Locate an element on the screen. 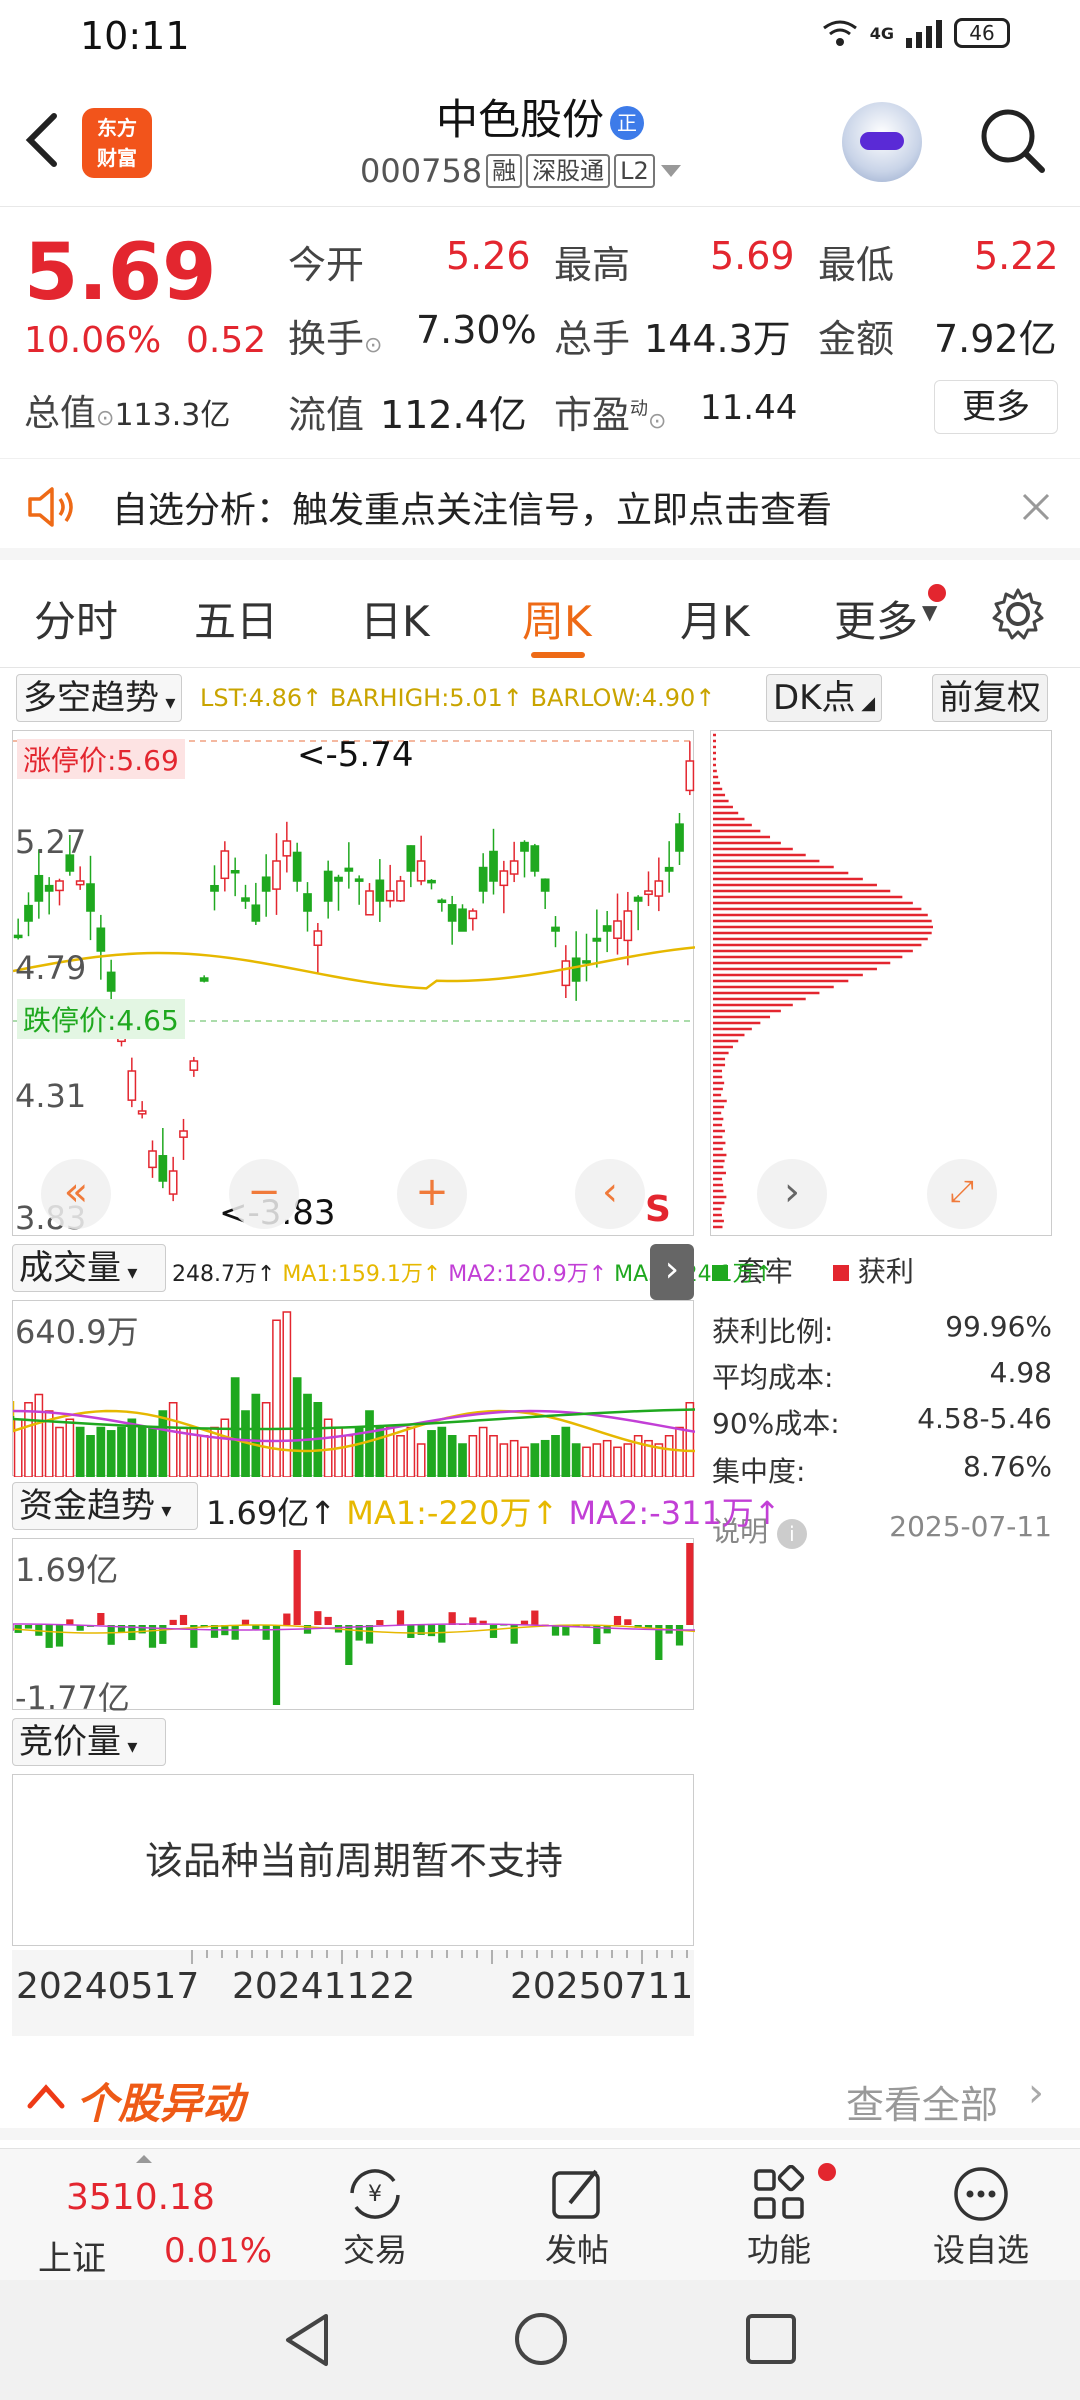 Image resolution: width=1080 pixels, height=2400 pixels. sell-marker: S is located at coordinates (658, 1209).